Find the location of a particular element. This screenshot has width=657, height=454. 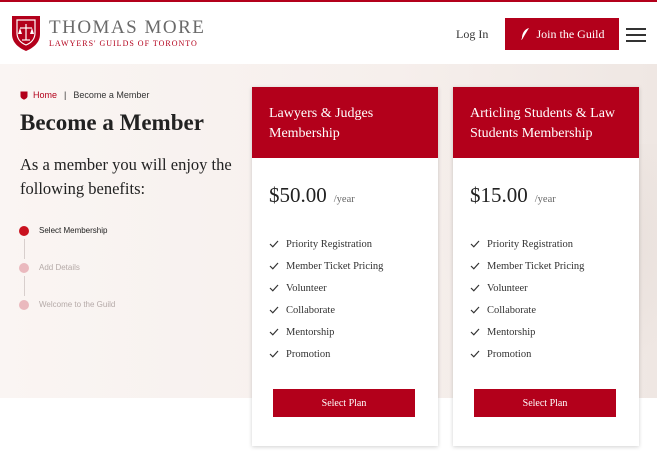

step-dot-active is located at coordinates (24, 231).